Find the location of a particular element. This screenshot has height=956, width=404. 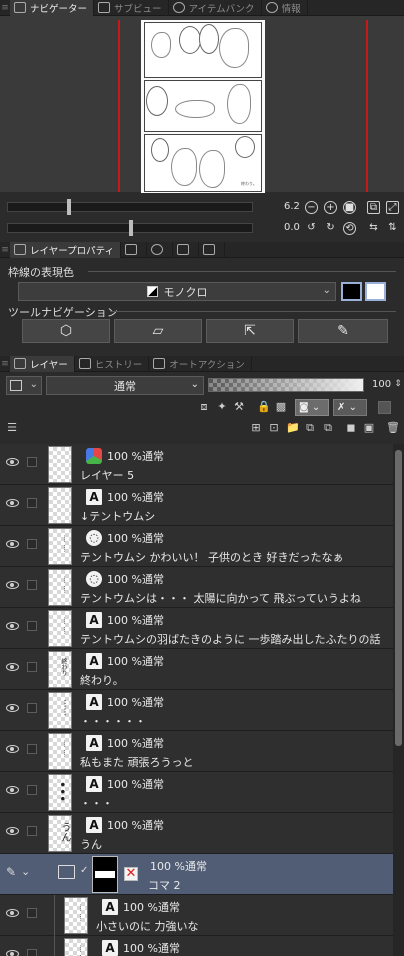

tool-nav-object-button: ⬡ is located at coordinates (66, 331).